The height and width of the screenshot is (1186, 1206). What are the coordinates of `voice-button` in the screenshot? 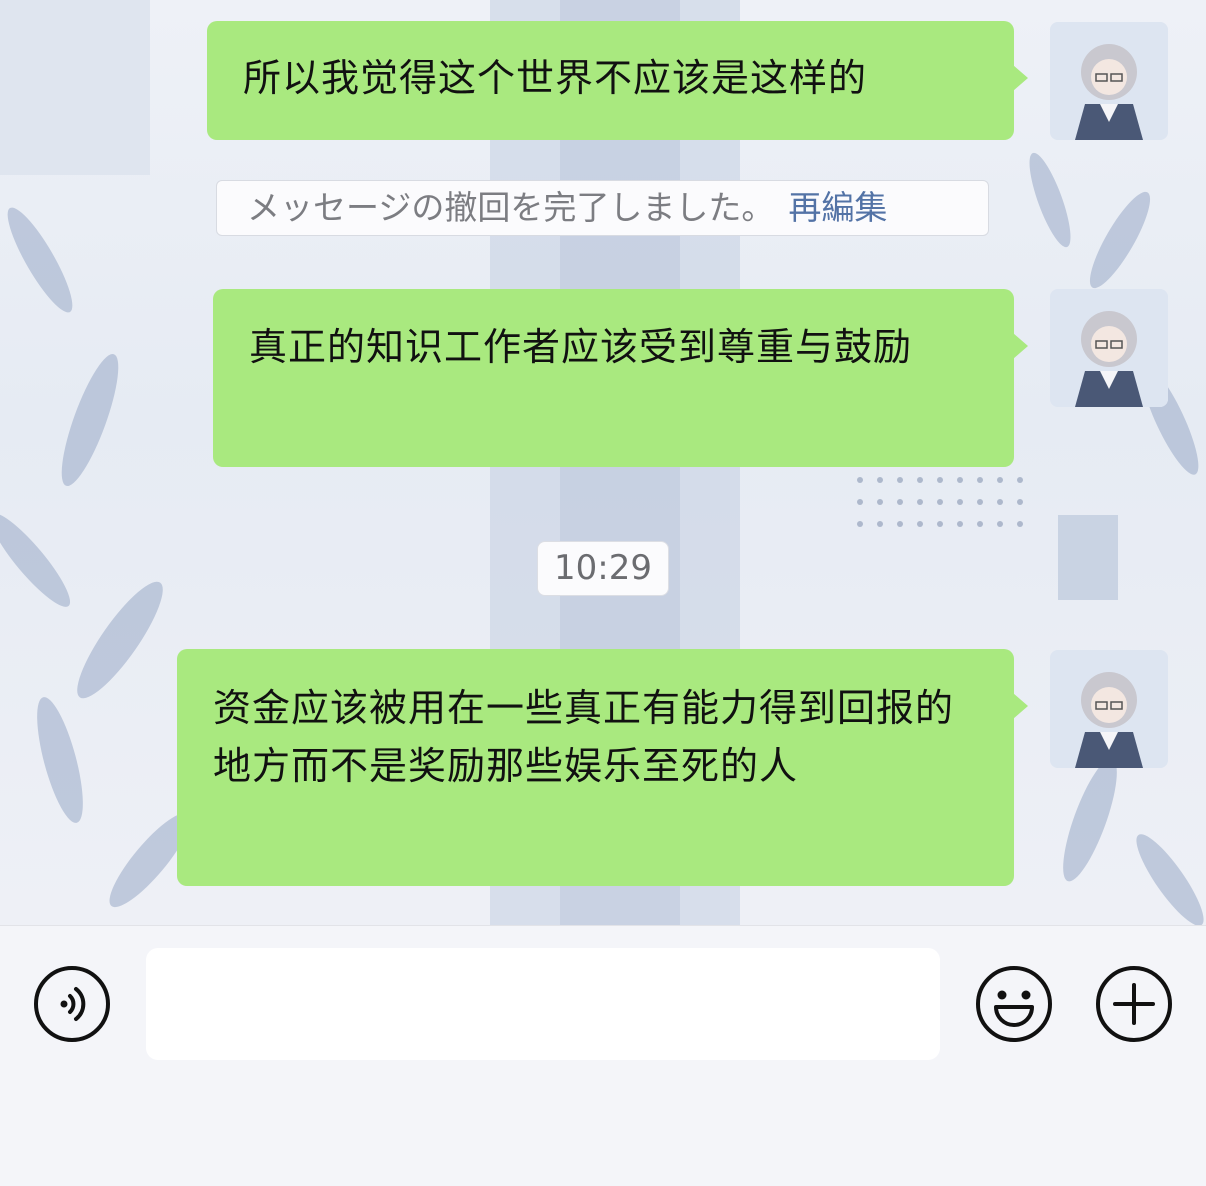 It's located at (72, 1004).